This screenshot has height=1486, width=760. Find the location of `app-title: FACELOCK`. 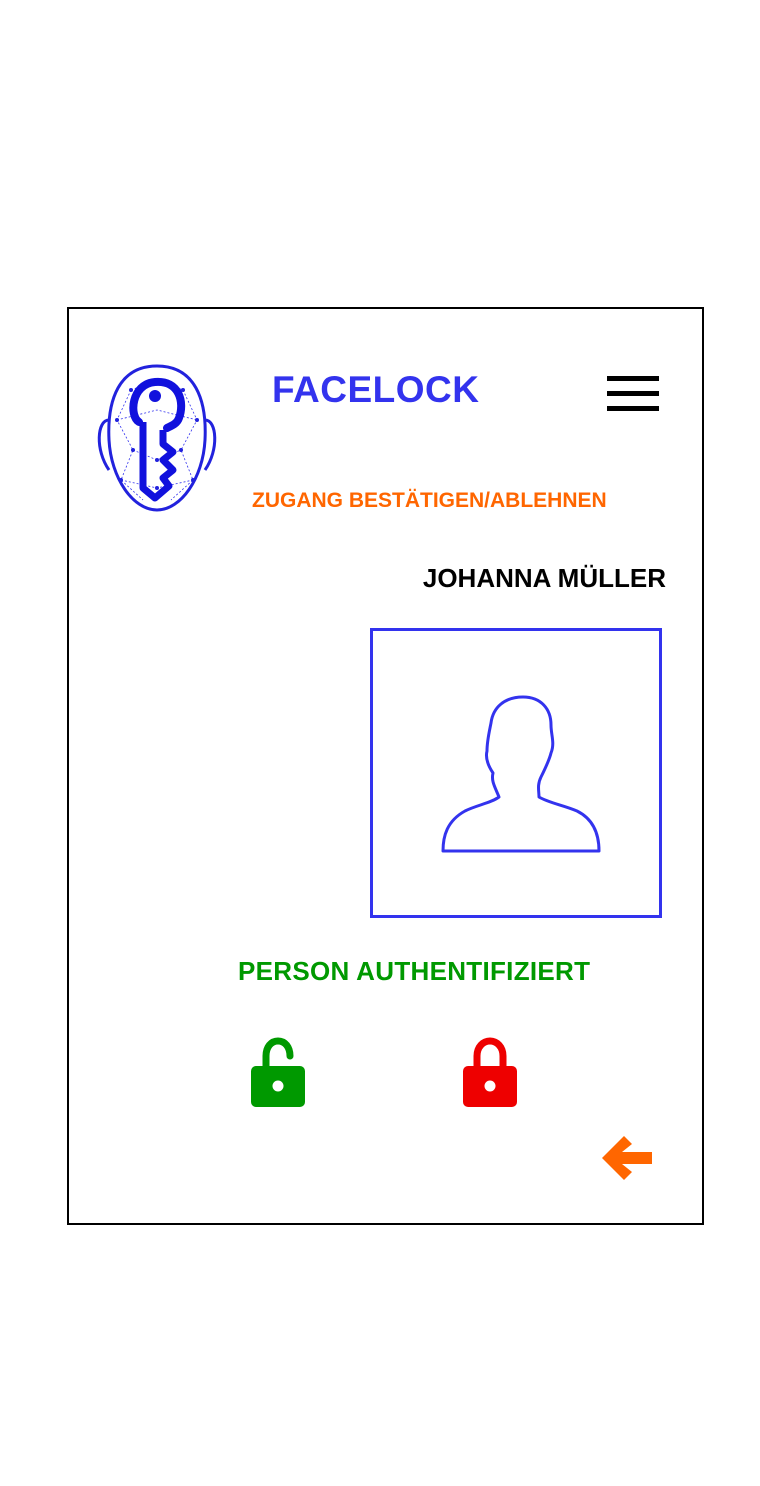

app-title: FACELOCK is located at coordinates (376, 389).